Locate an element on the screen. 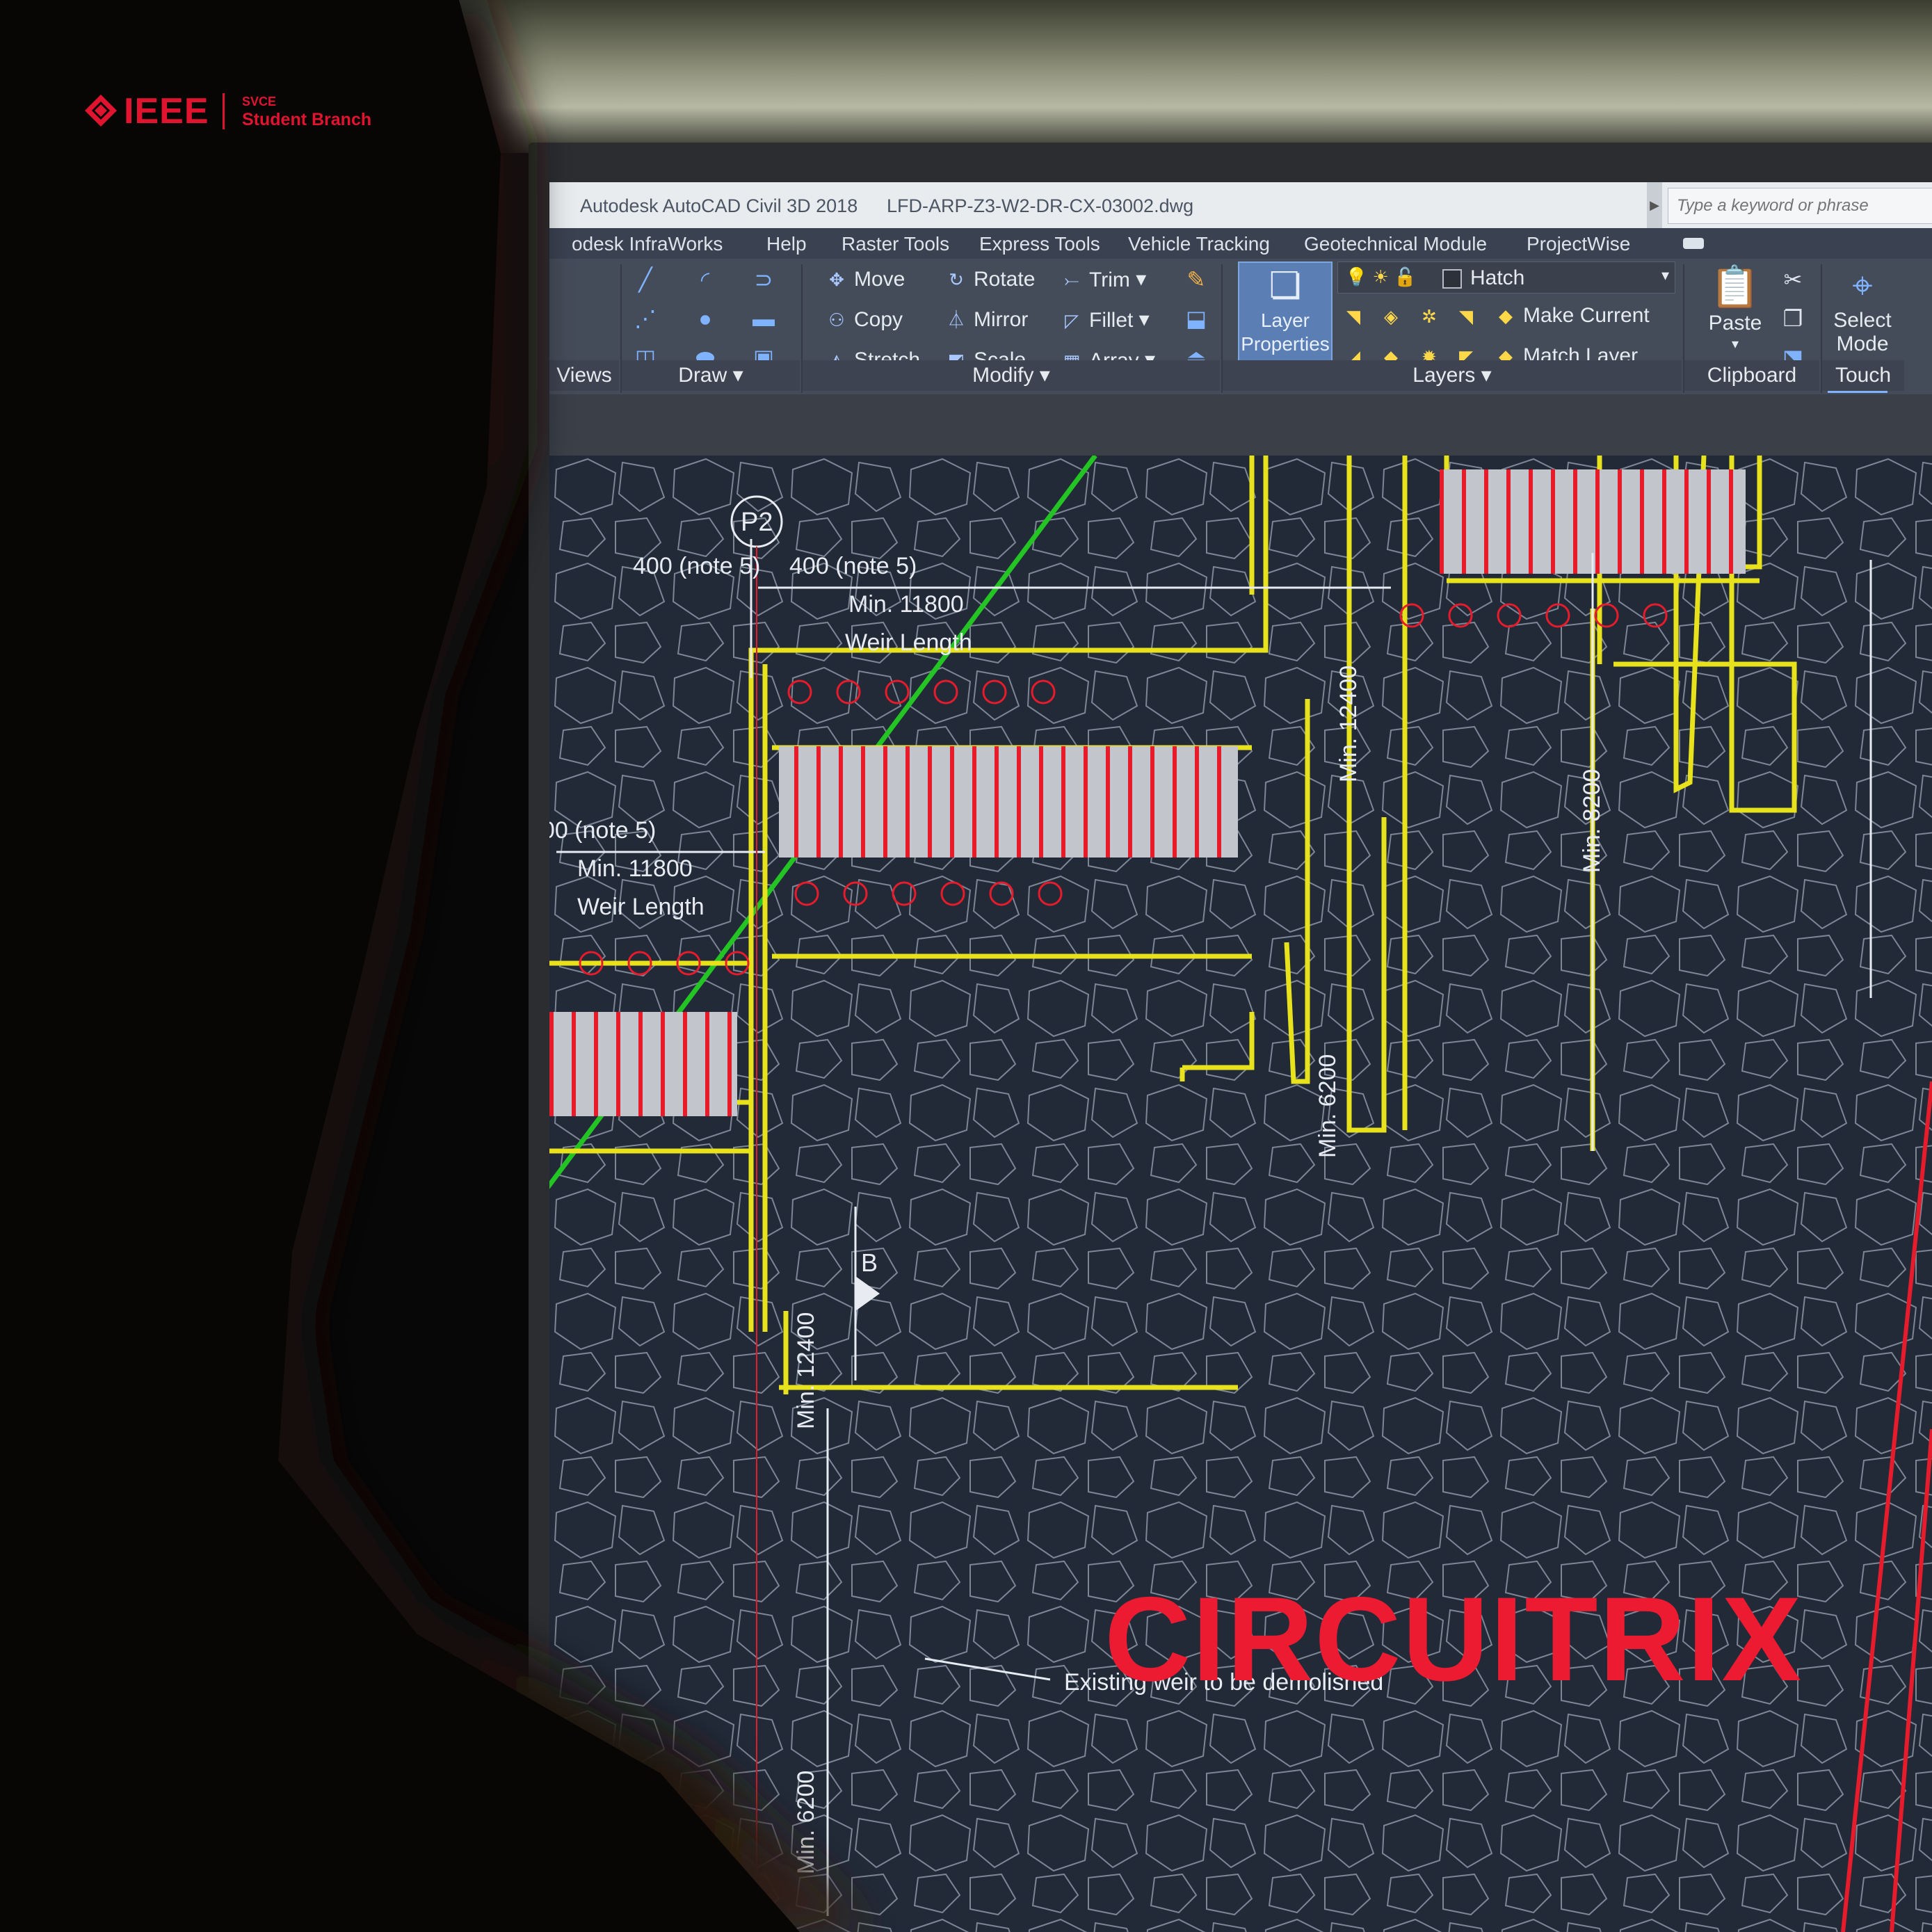  rectangle-icon: ▬ is located at coordinates (763, 318).